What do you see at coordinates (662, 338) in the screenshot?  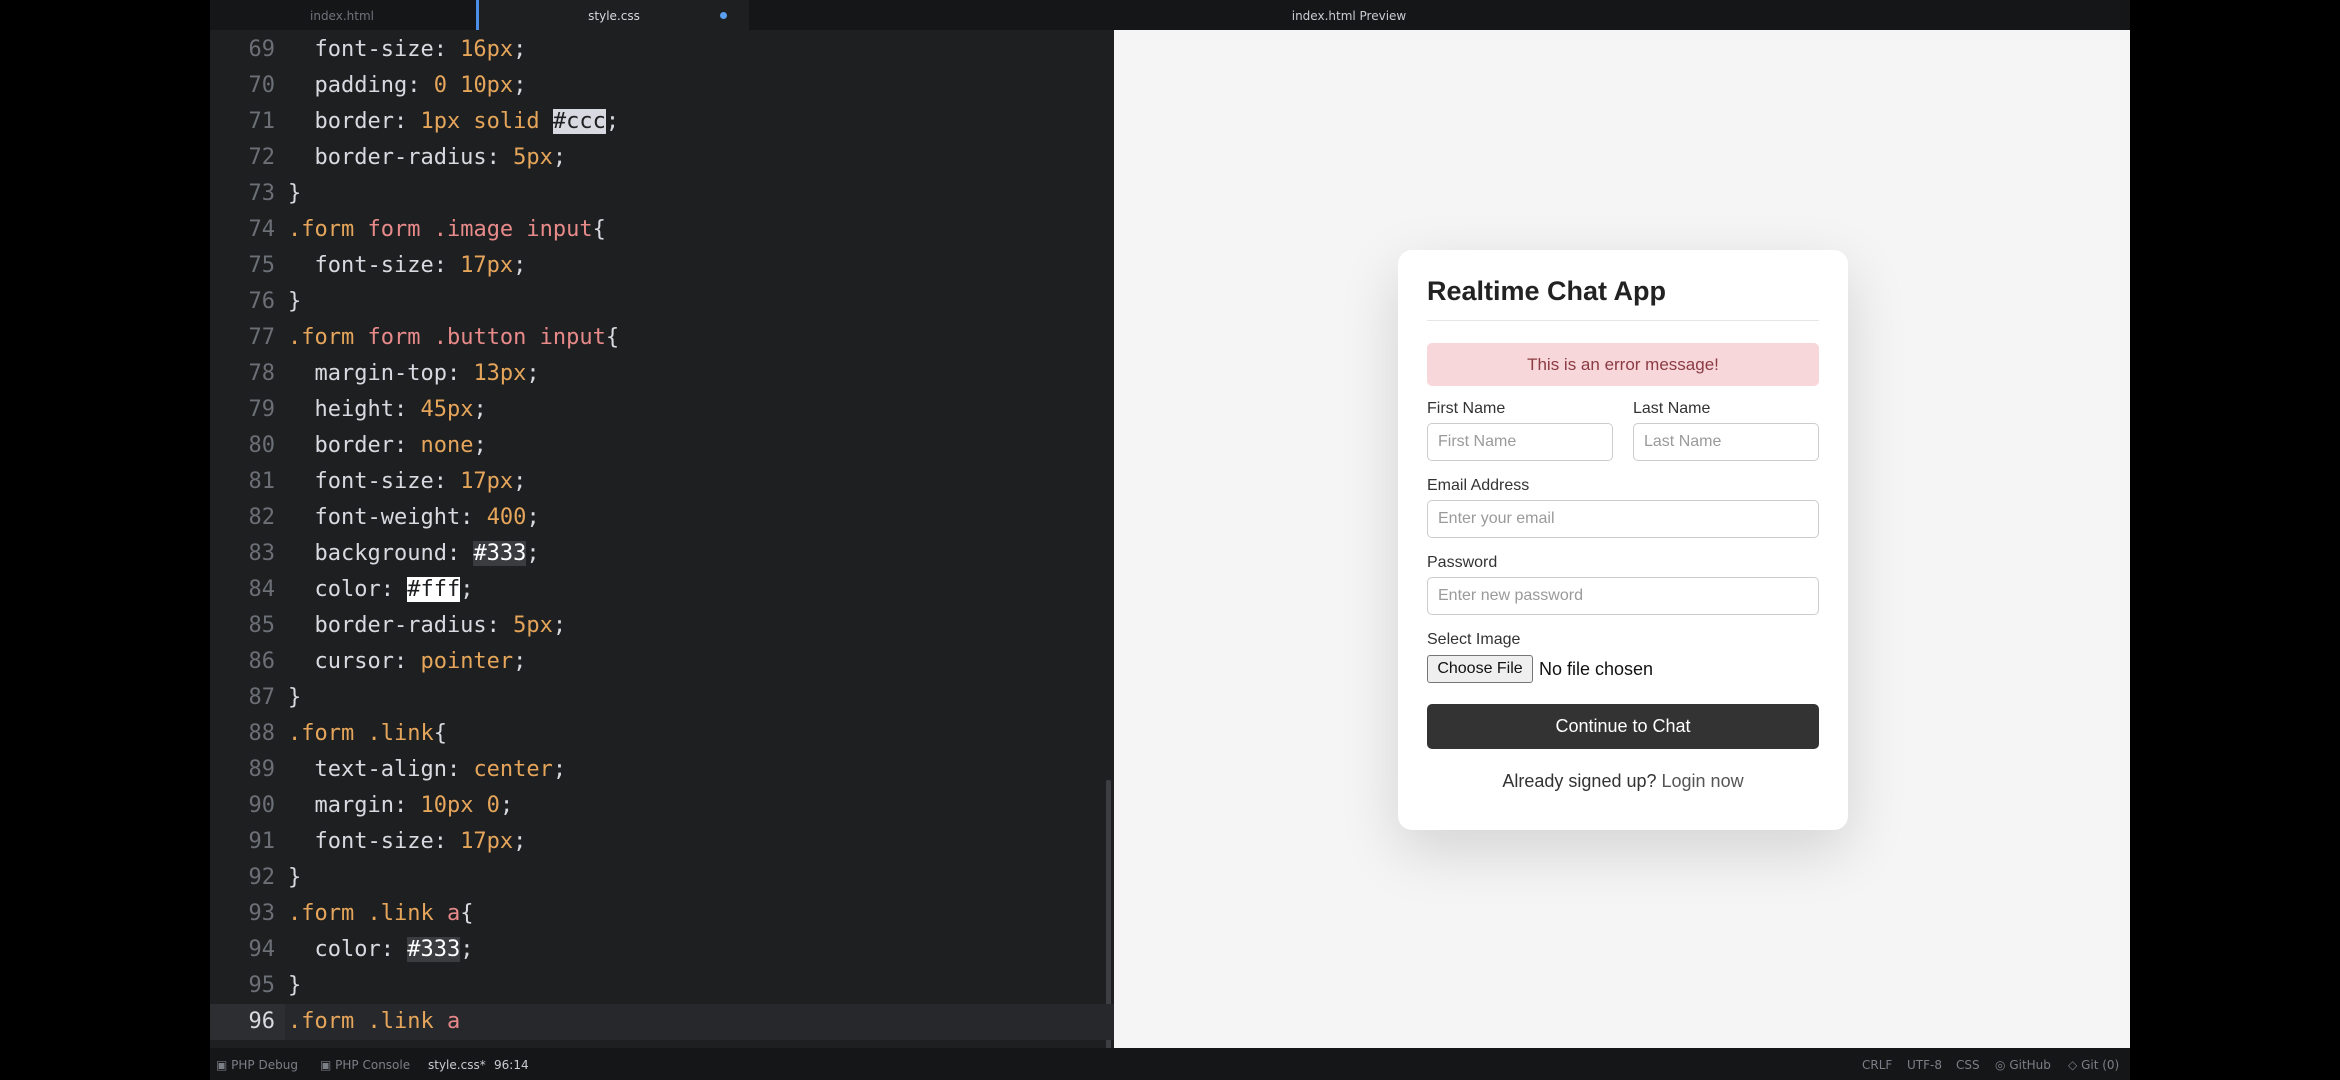 I see `code-line: 77 .form form .button input{` at bounding box center [662, 338].